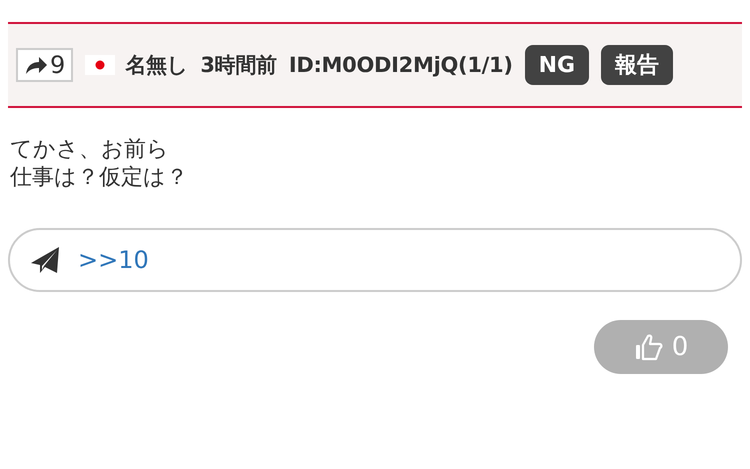 The image size is (750, 469). What do you see at coordinates (156, 65) in the screenshot?
I see `poster-name: 名無し` at bounding box center [156, 65].